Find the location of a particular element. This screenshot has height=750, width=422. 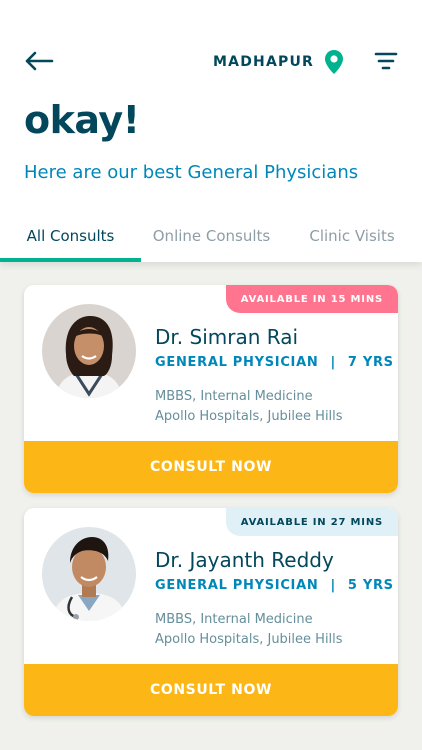

back-arrow-icon is located at coordinates (39, 61).